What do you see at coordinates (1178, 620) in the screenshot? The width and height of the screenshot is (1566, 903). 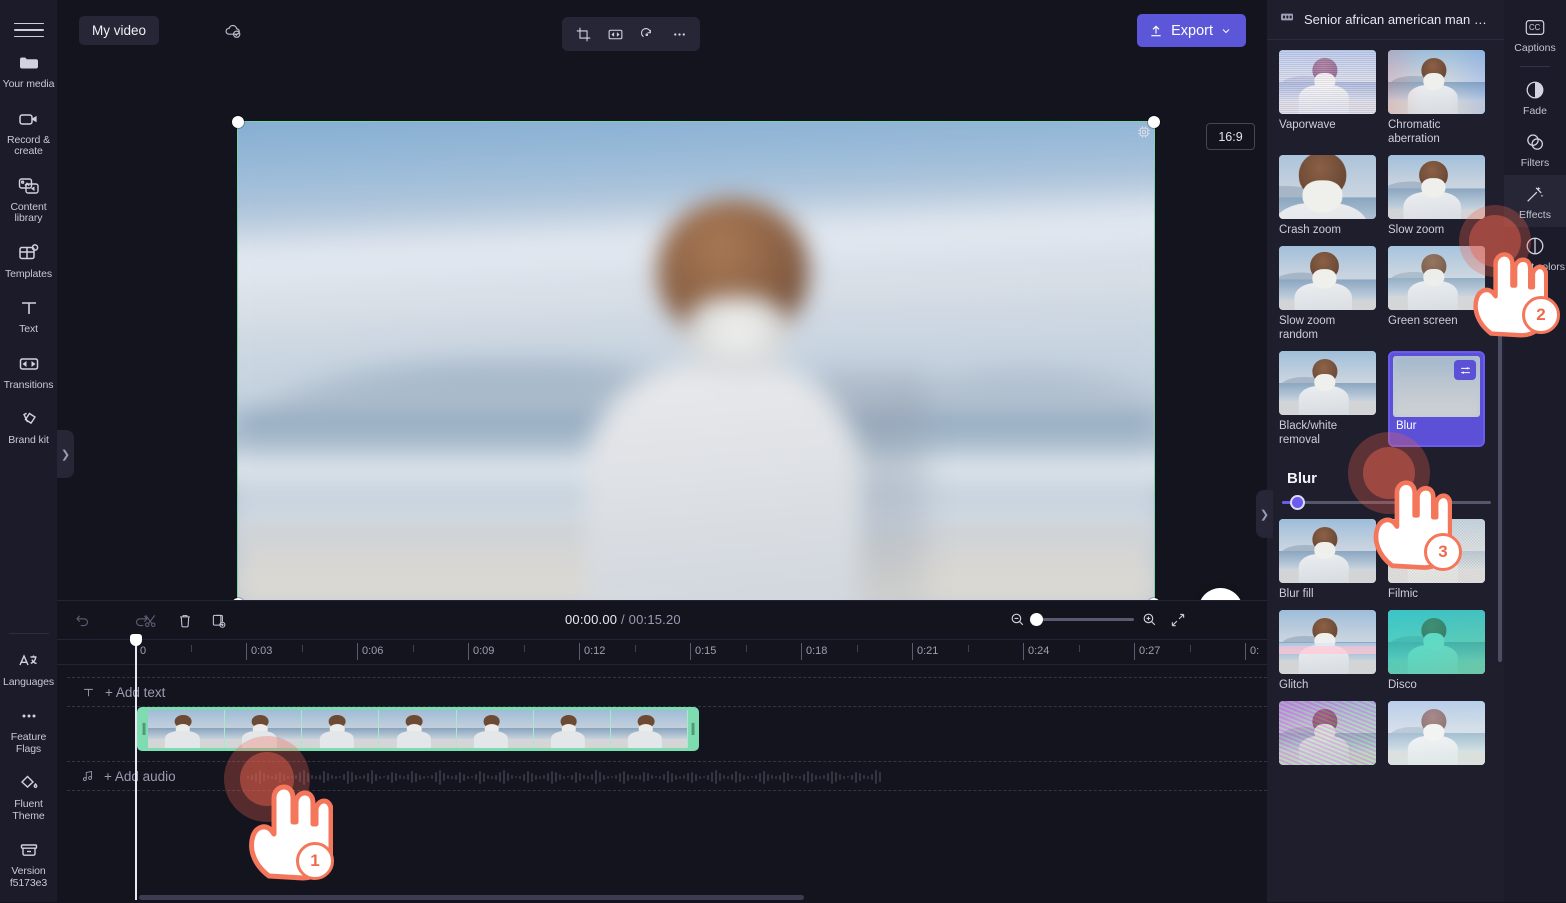 I see `fit-timeline-icon` at bounding box center [1178, 620].